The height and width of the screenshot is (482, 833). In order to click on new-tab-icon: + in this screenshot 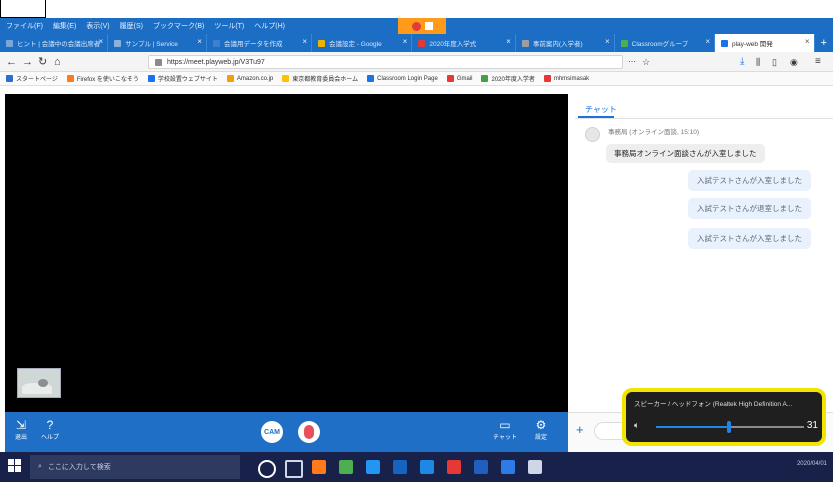, I will do `click(824, 43)`.